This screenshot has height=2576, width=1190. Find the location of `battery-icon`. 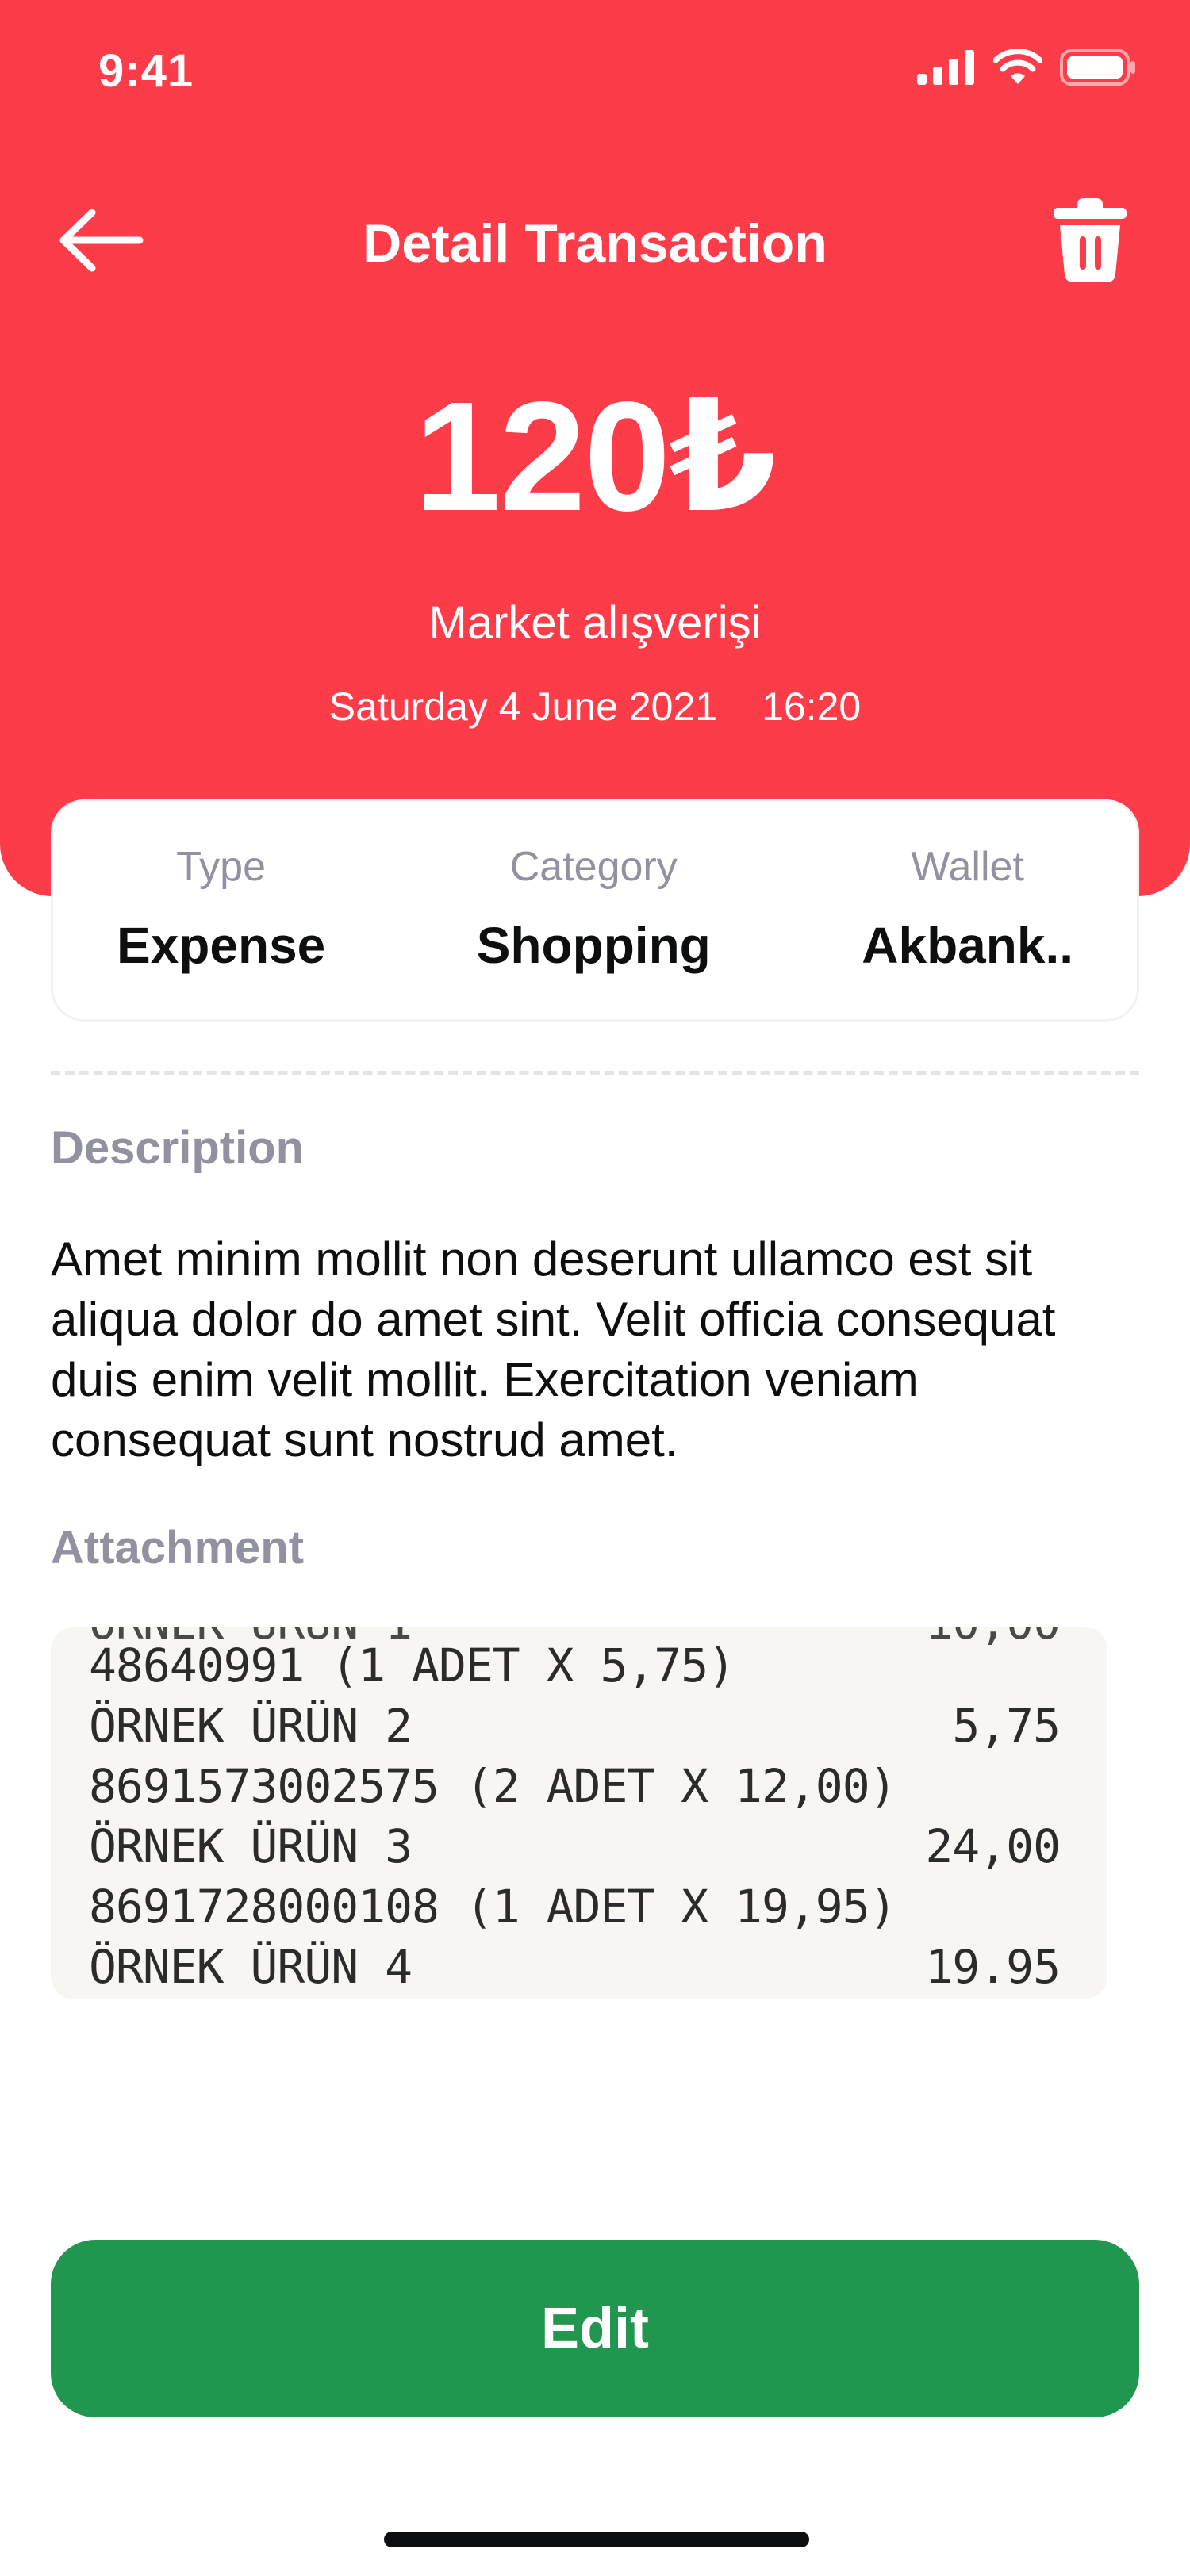

battery-icon is located at coordinates (1097, 68).